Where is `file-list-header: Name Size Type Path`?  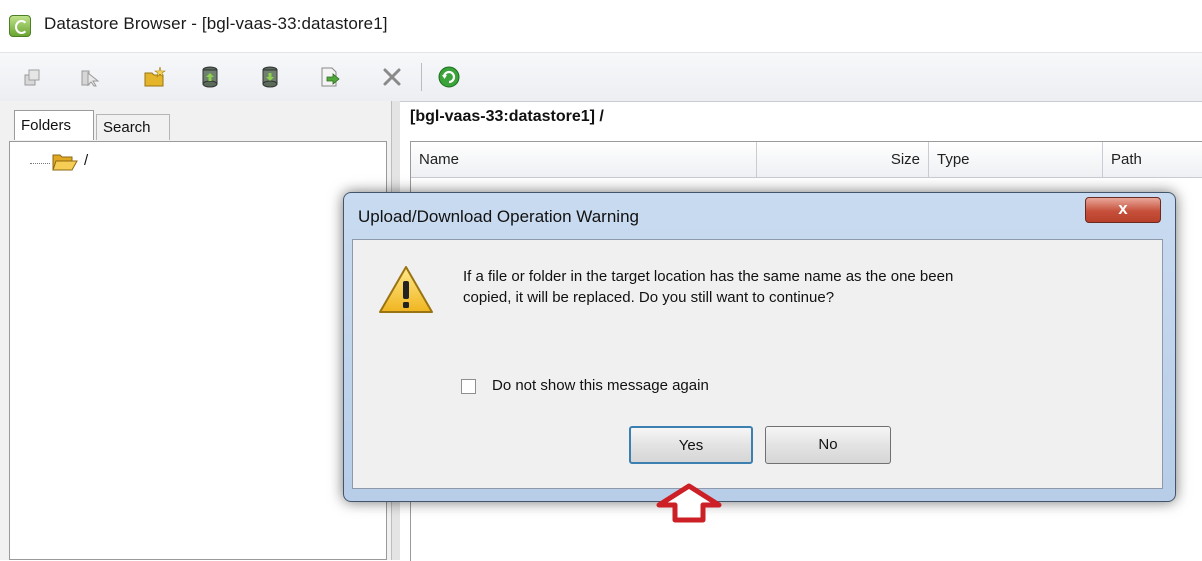 file-list-header: Name Size Type Path is located at coordinates (806, 160).